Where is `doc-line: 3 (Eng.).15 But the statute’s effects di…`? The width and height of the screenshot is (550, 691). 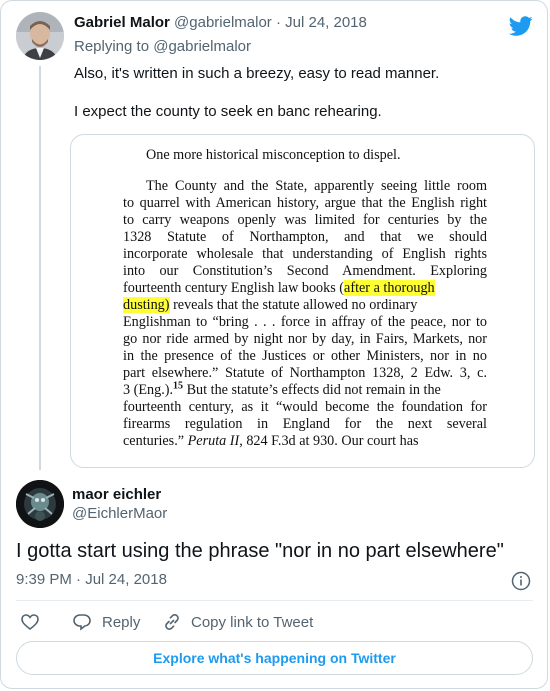 doc-line: 3 (Eng.).15 But the statute’s effects di… is located at coordinates (305, 389).